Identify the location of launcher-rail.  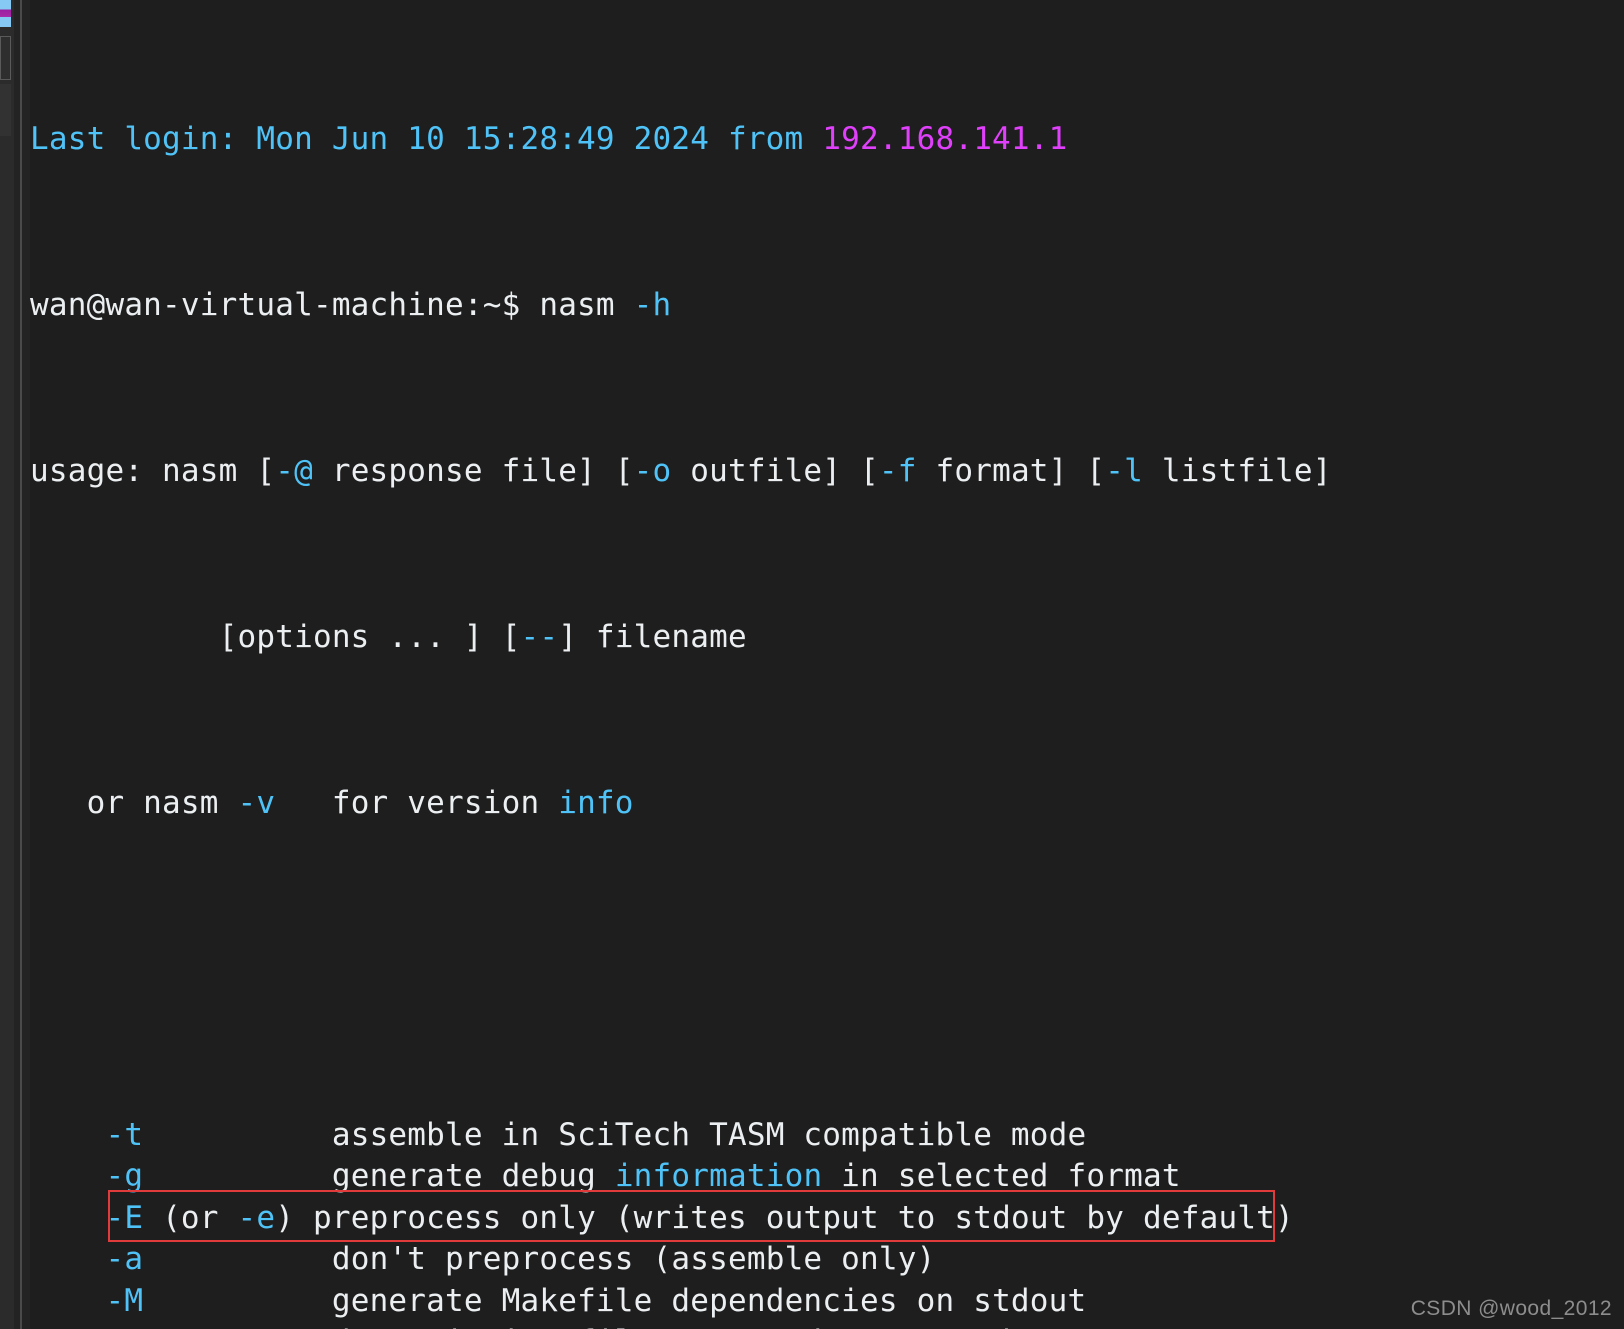
(5, 664).